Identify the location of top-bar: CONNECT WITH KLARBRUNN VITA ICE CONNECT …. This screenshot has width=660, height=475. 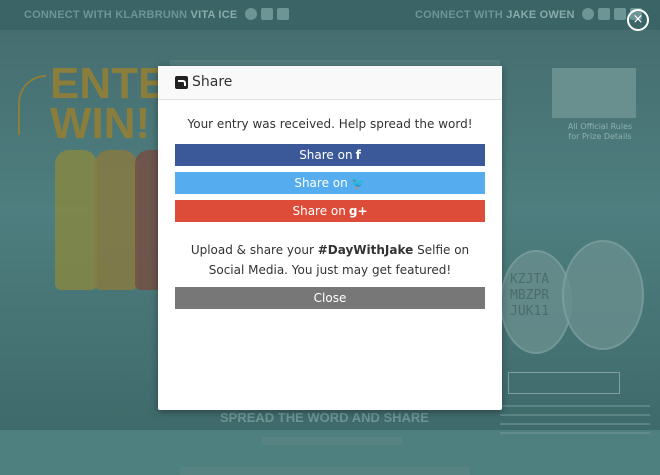
(330, 15).